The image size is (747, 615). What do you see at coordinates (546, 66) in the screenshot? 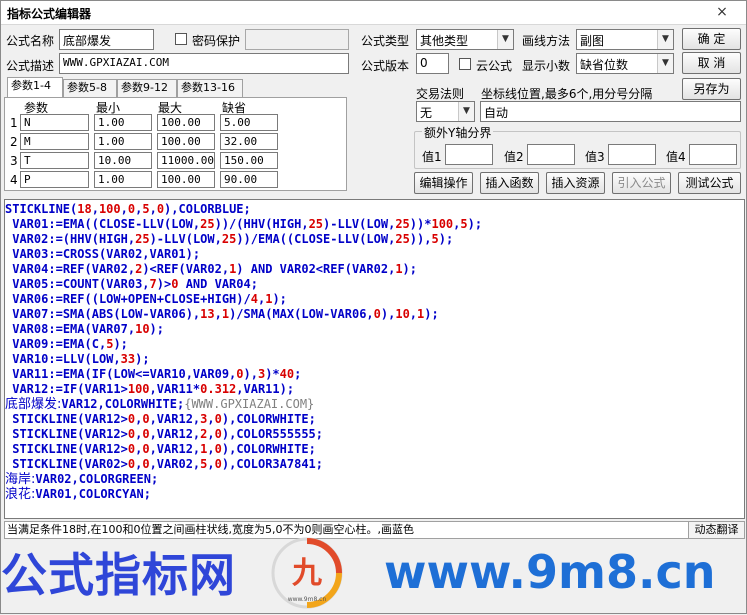
I see `decimals-label: 显示小数` at bounding box center [546, 66].